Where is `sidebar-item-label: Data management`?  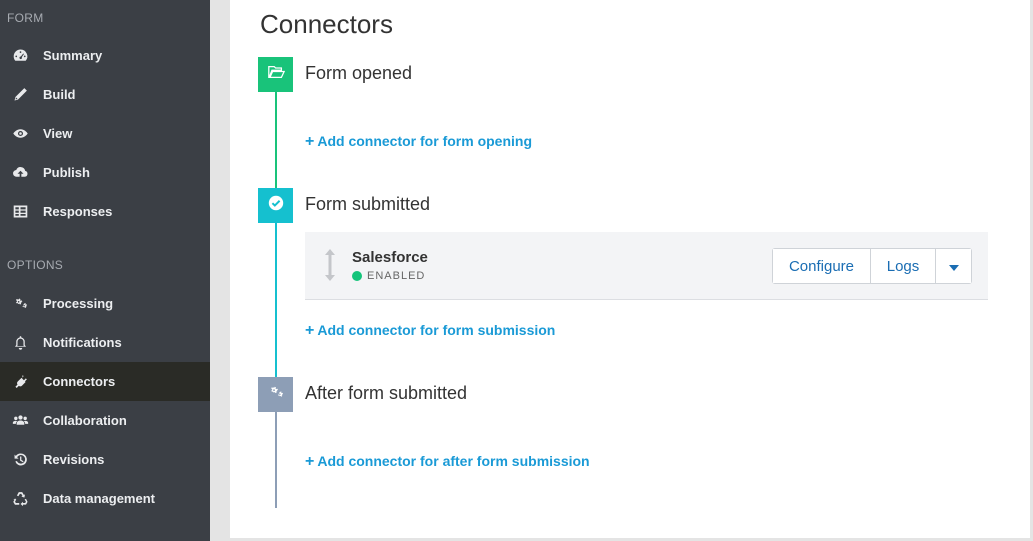
sidebar-item-label: Data management is located at coordinates (99, 498).